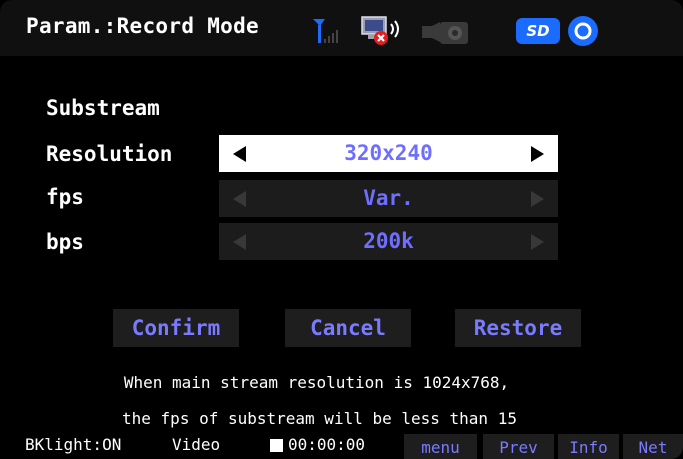 The height and width of the screenshot is (459, 683). What do you see at coordinates (348, 328) in the screenshot?
I see `cancel-button: Cancel` at bounding box center [348, 328].